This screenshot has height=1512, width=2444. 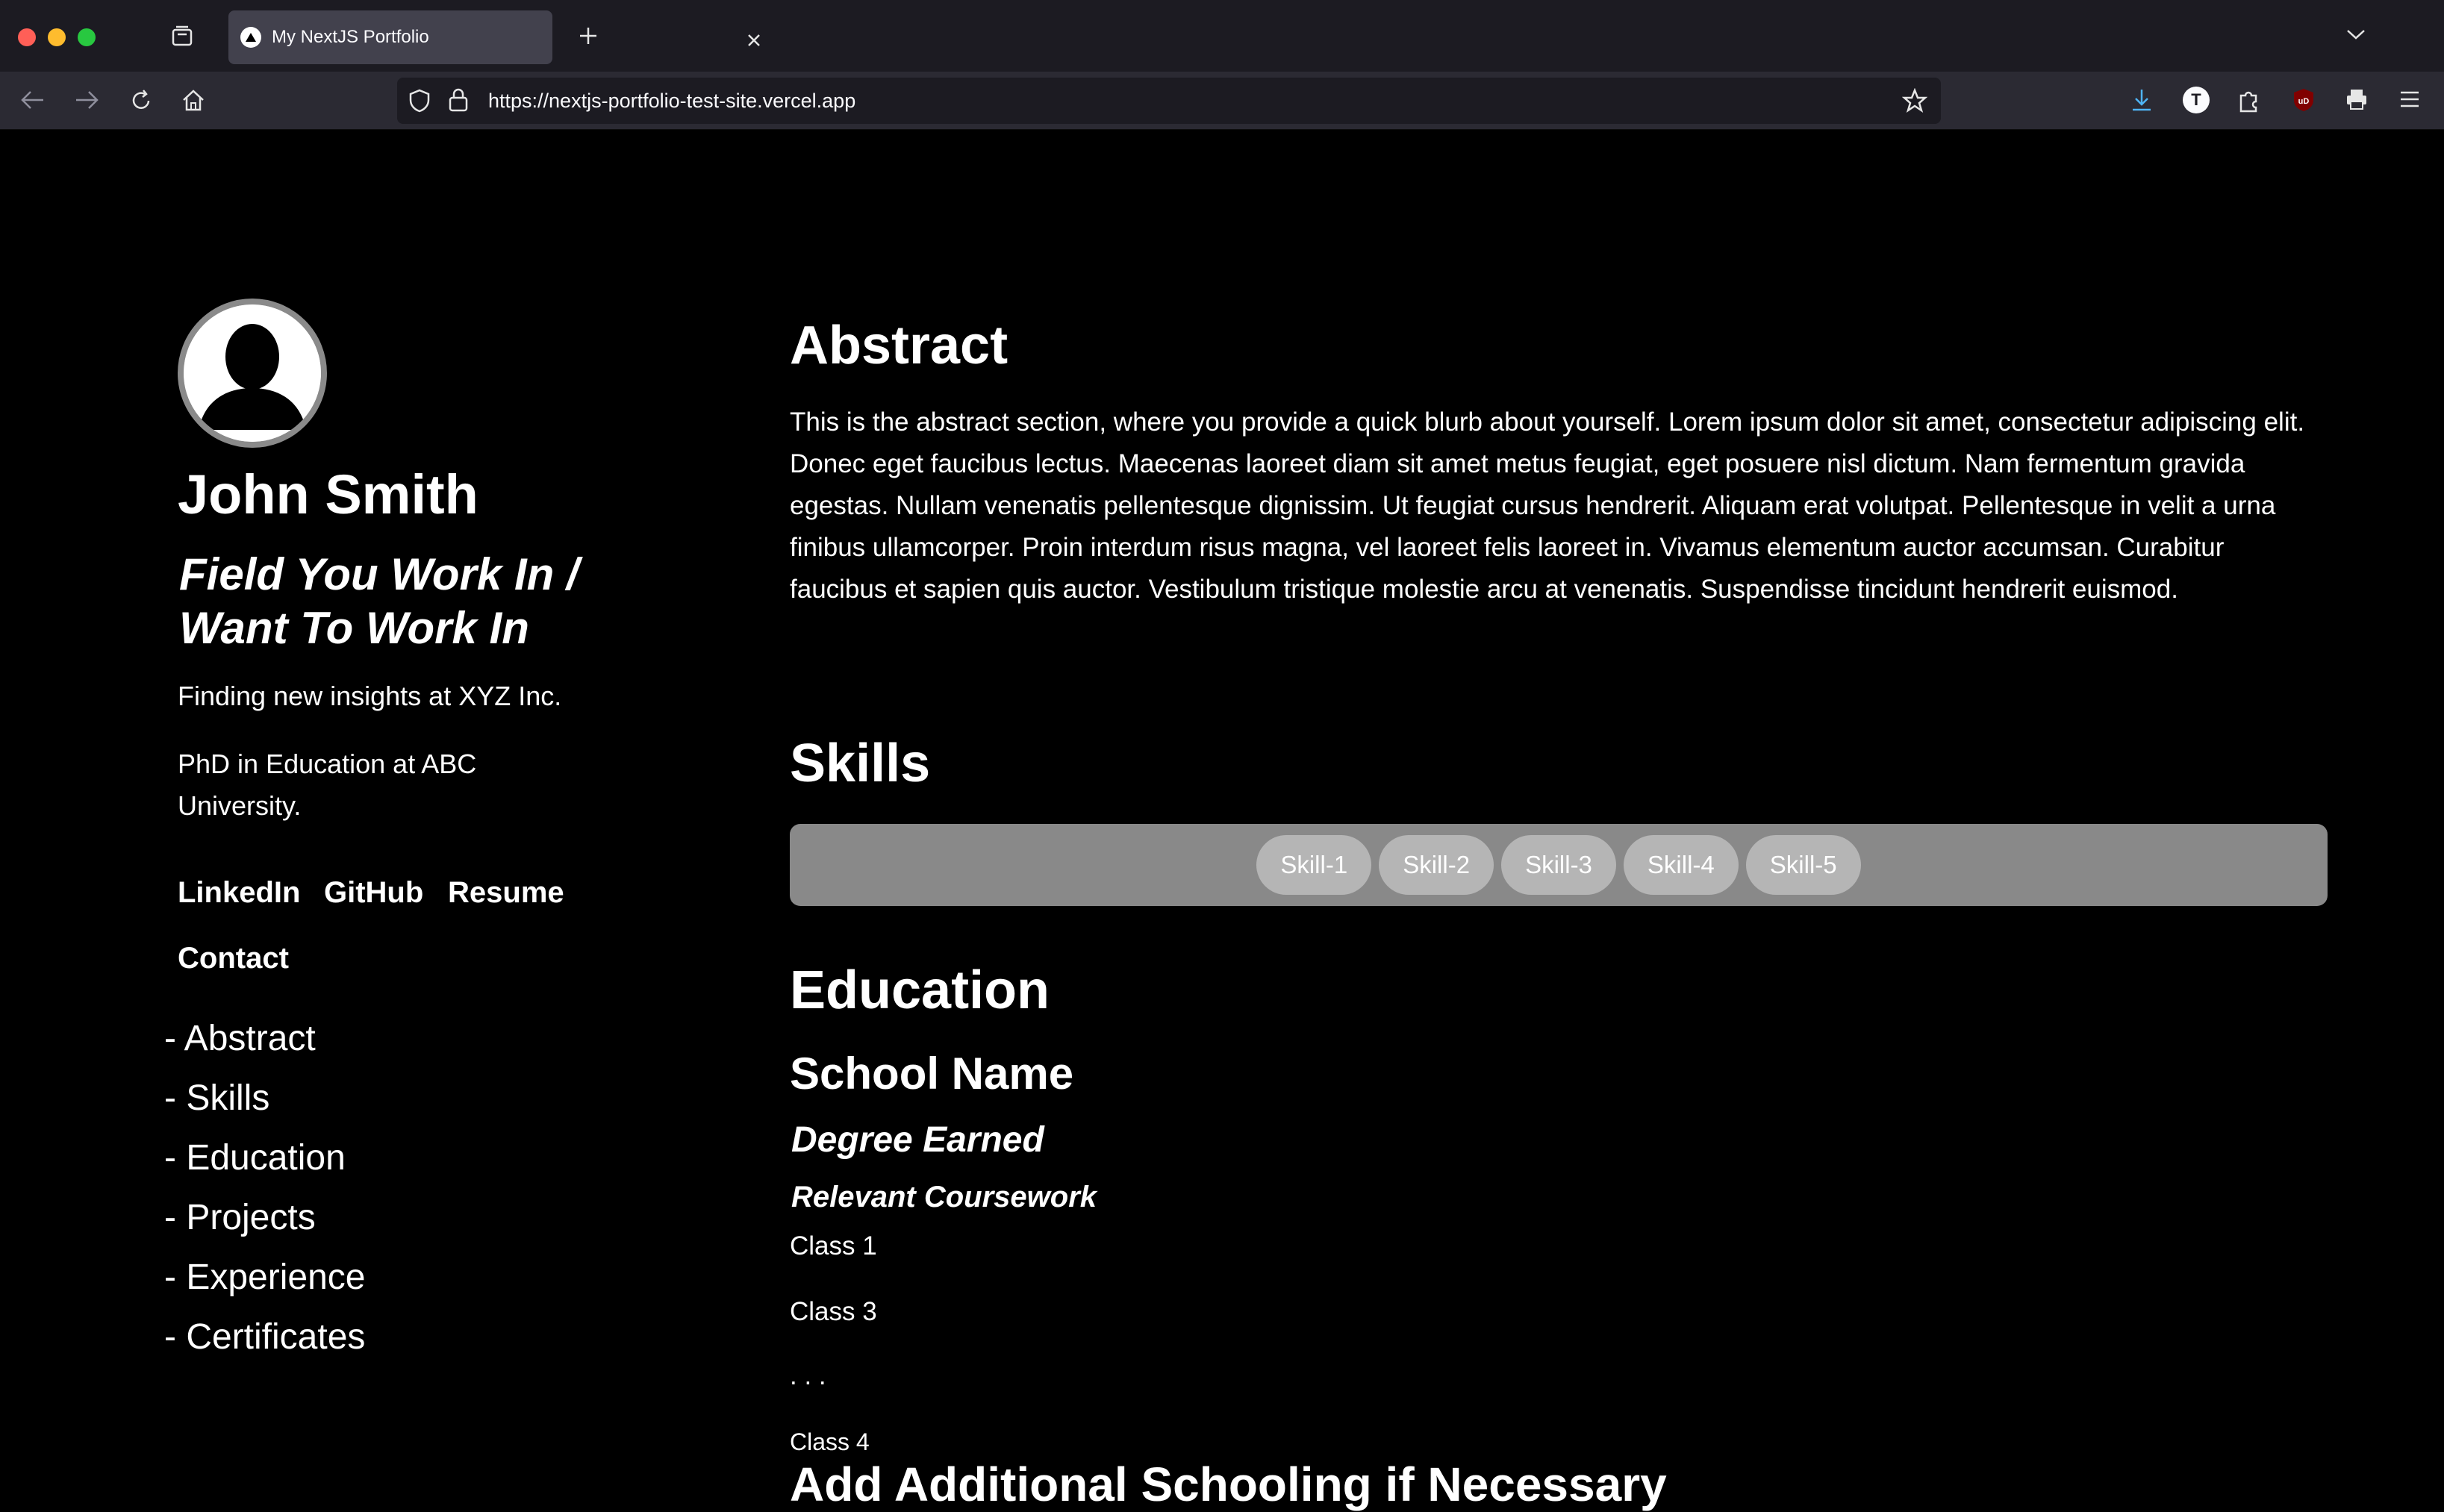 I want to click on skills-container: Skill-1 Skill-2 Skill-3 Skill-4 Skill-5, so click(x=1559, y=865).